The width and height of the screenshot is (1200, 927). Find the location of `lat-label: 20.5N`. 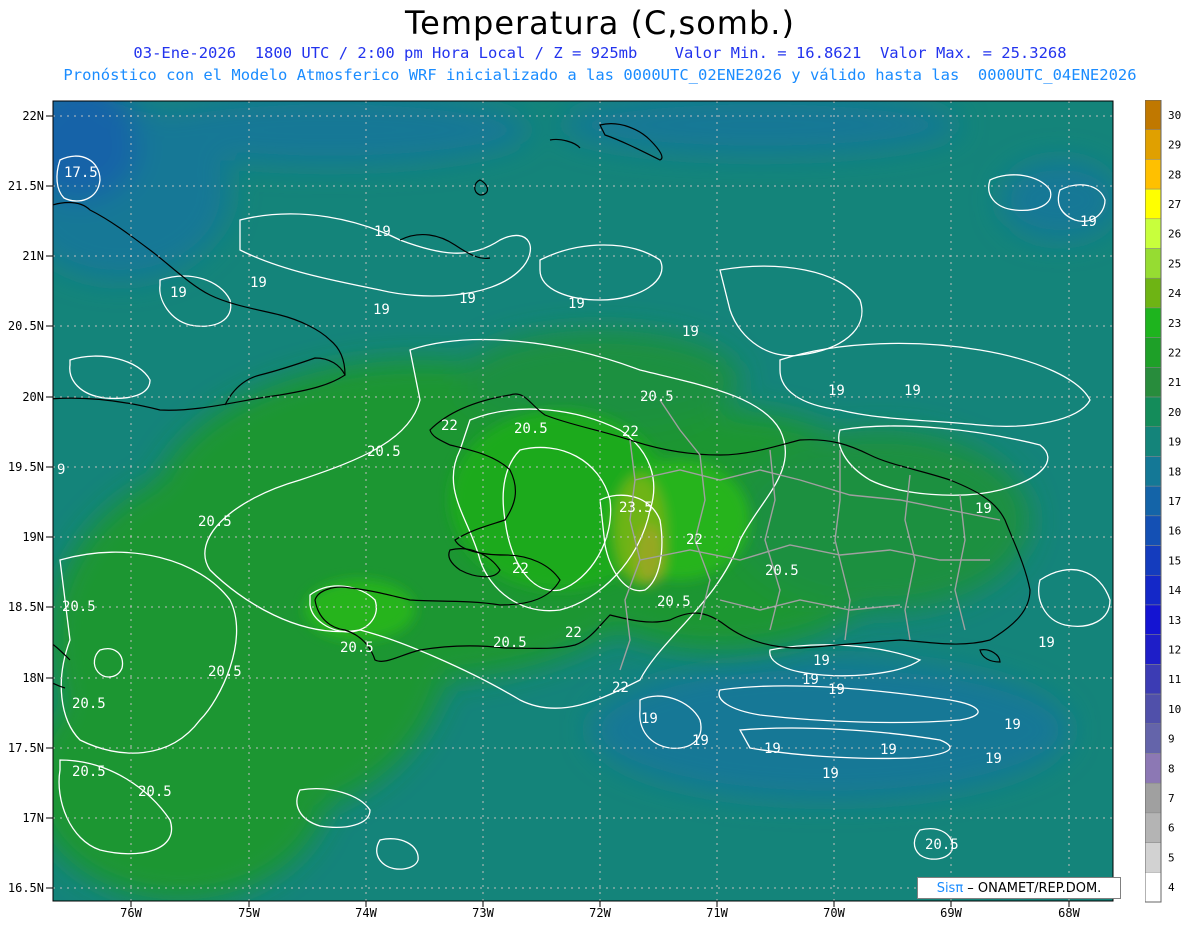

lat-label: 20.5N is located at coordinates (26, 326).